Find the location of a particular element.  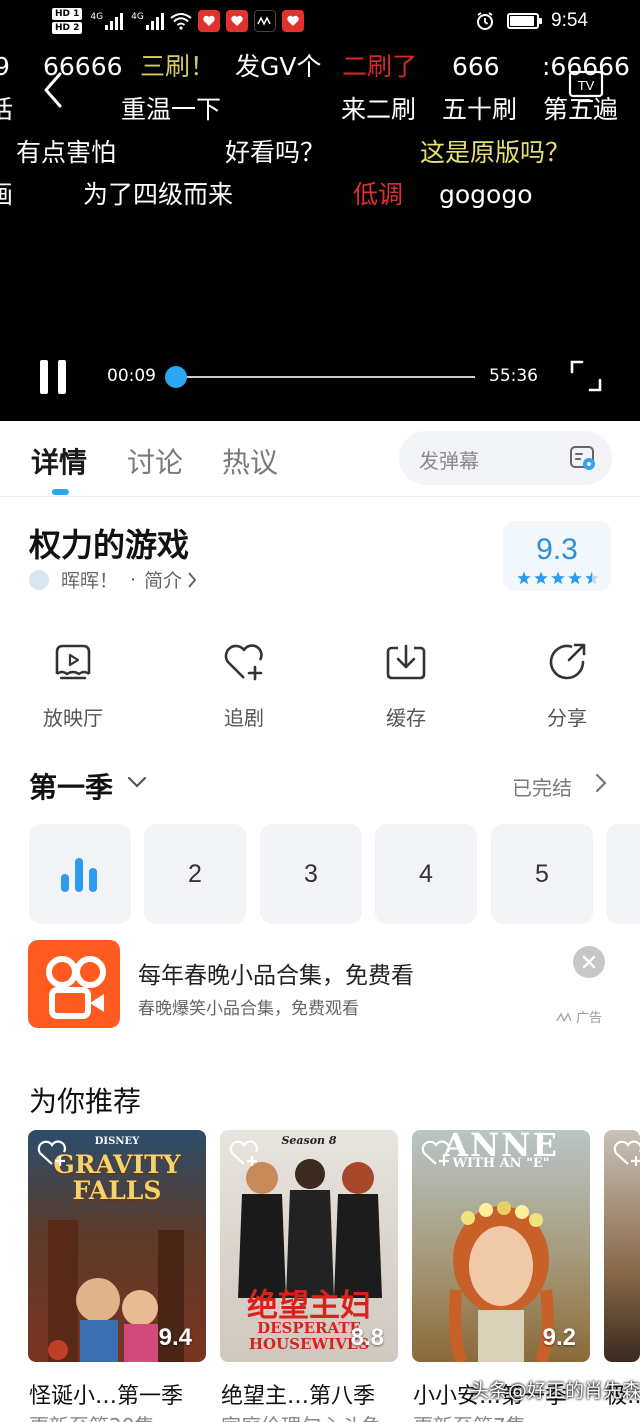

episode-button: 4 is located at coordinates (426, 874).